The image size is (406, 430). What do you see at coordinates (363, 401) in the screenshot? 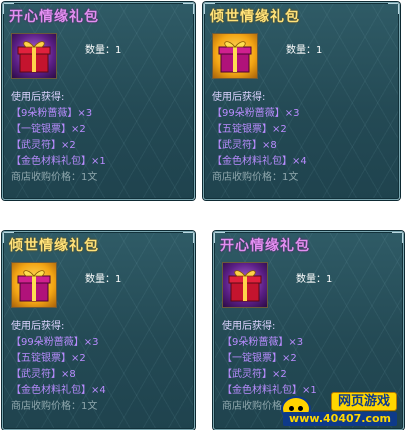
I see `watermark-title: 网页游戏` at bounding box center [363, 401].